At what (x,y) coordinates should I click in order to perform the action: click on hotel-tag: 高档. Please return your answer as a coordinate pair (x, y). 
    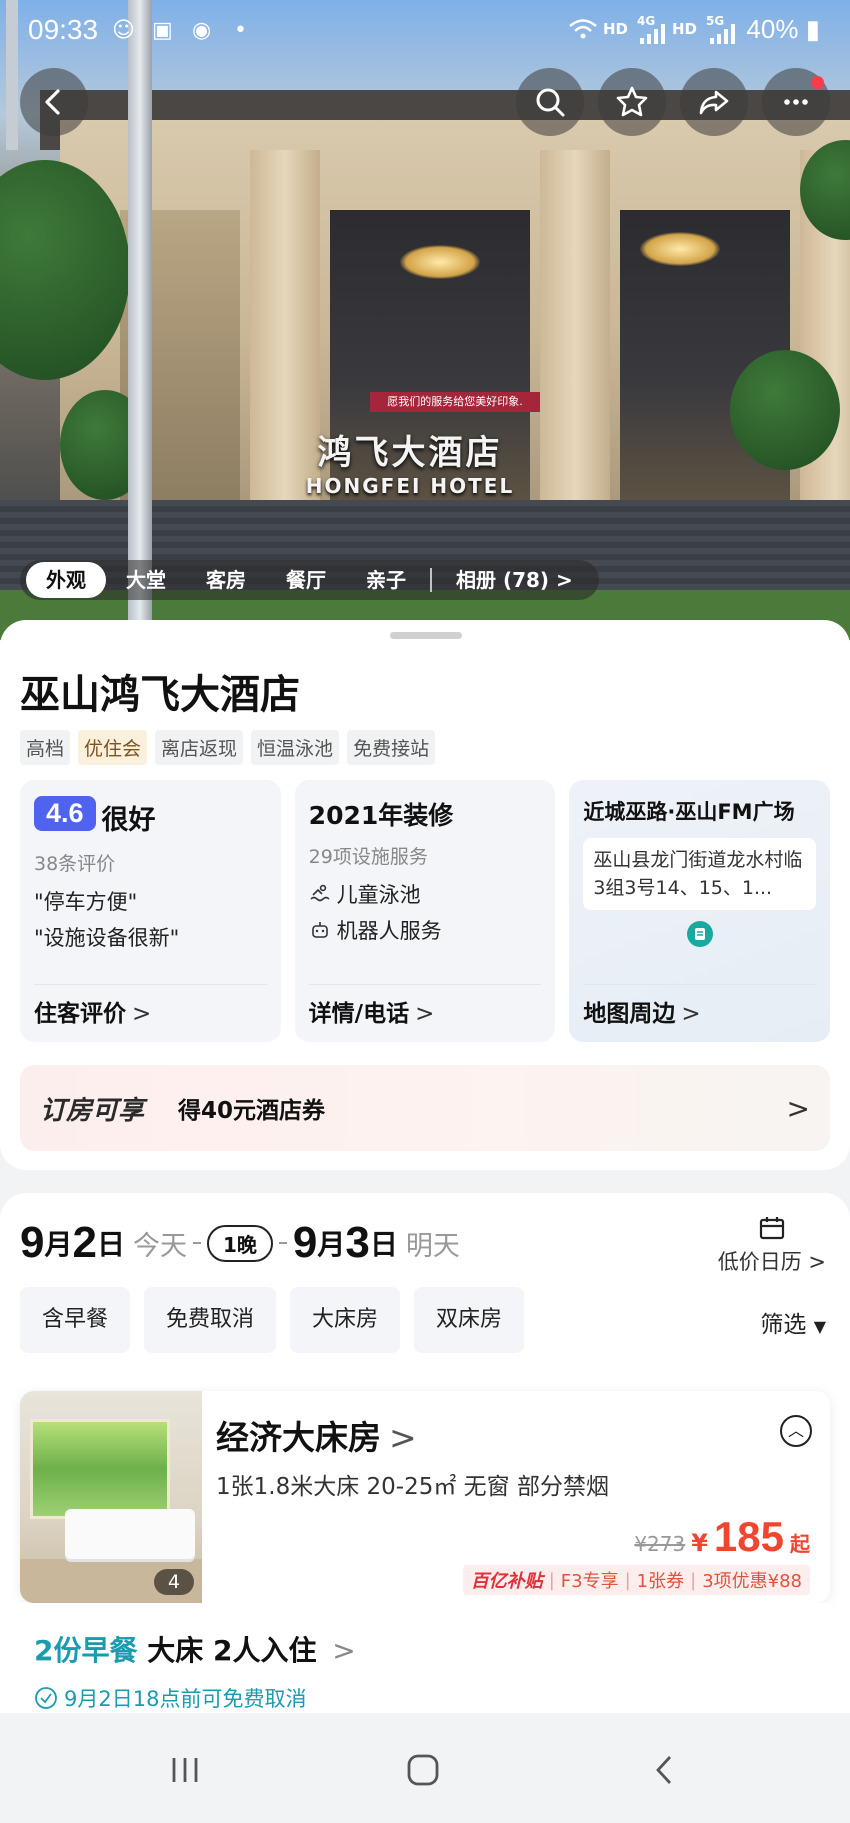
    Looking at the image, I should click on (45, 747).